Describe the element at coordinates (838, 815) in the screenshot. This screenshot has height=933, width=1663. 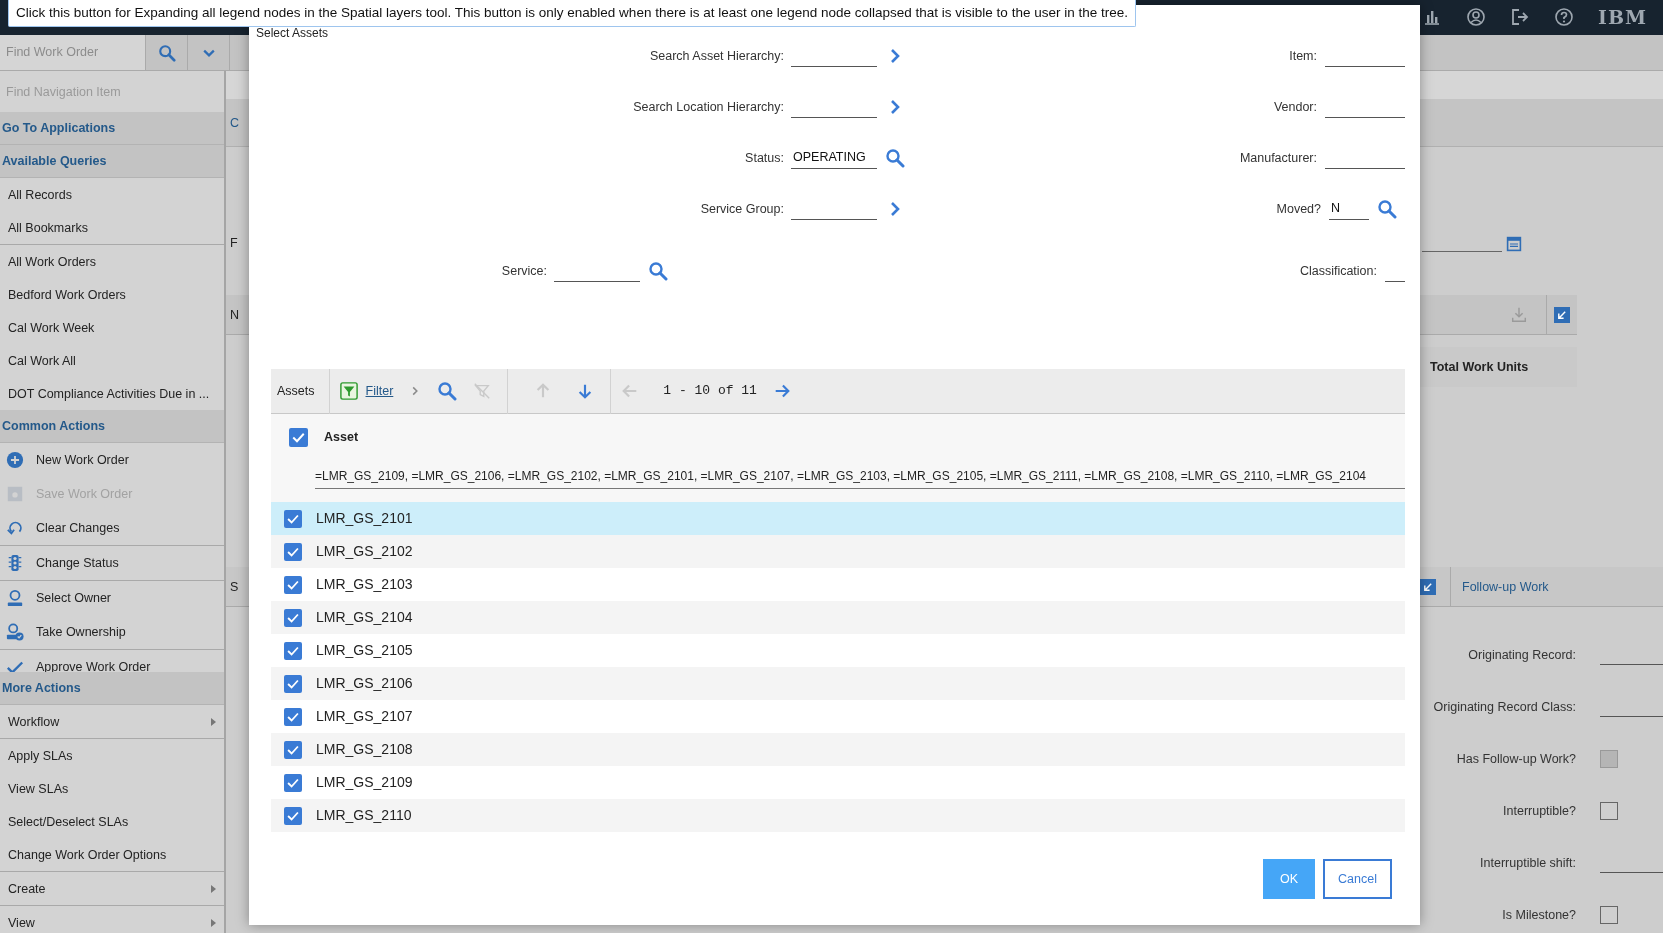
I see `table-row: LMR_GS_2110` at that location.